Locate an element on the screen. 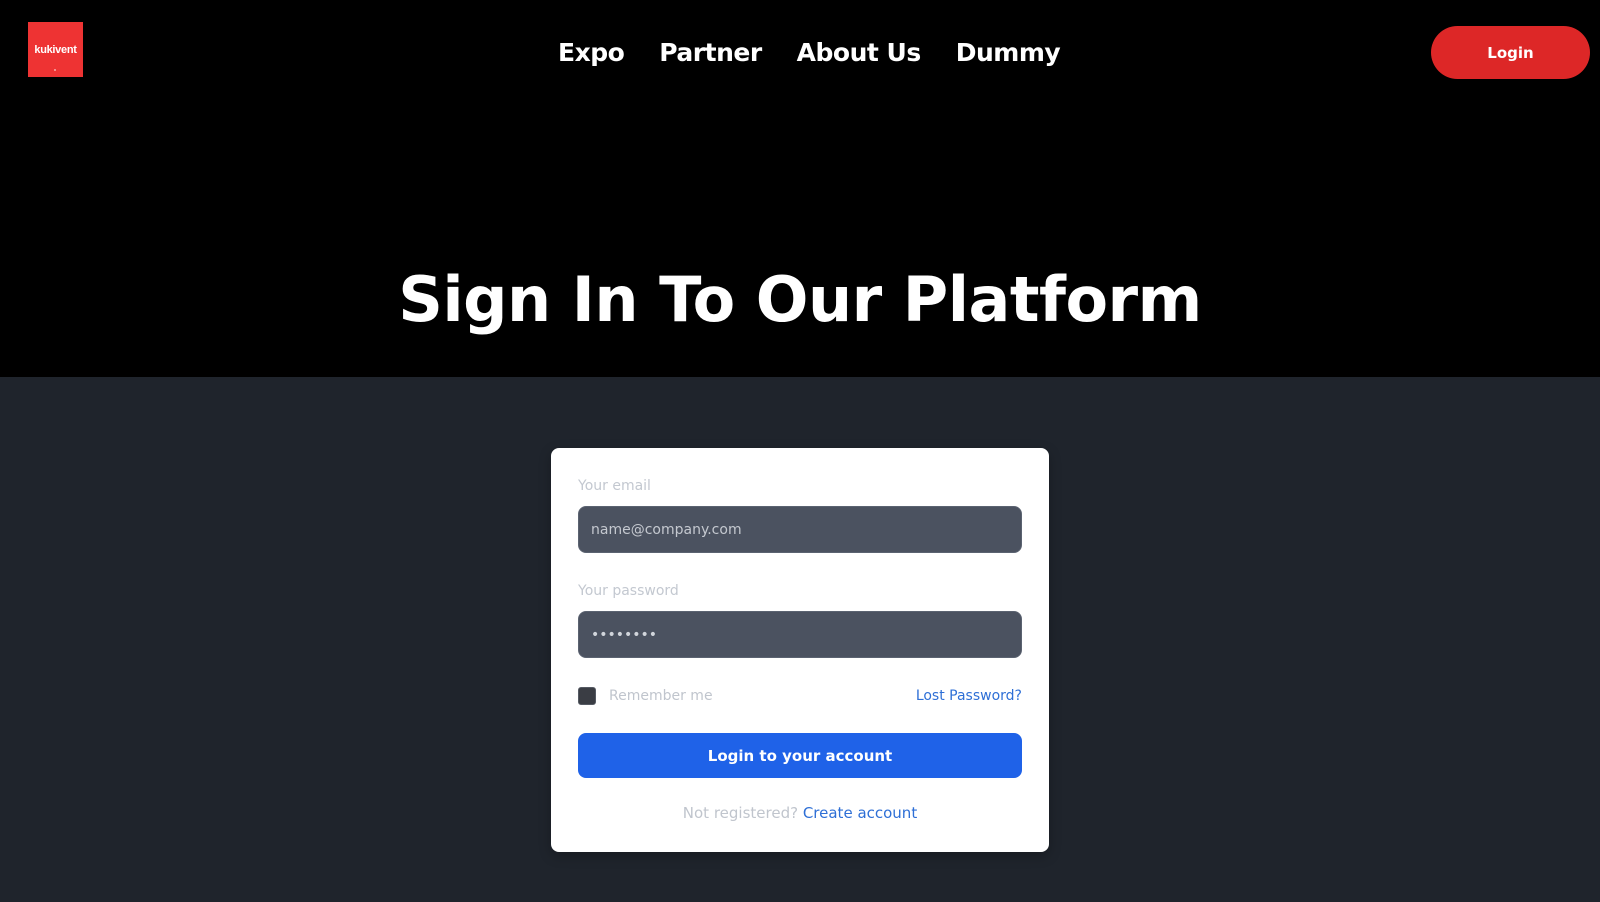  remember-me-checkbox is located at coordinates (587, 696).